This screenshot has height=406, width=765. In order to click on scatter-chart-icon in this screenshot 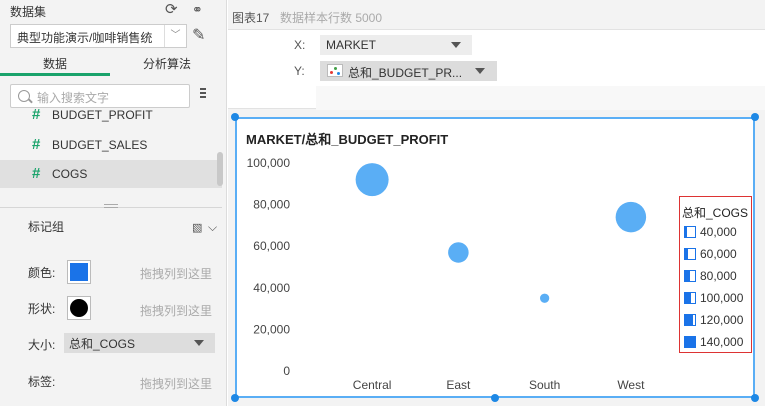, I will do `click(335, 70)`.